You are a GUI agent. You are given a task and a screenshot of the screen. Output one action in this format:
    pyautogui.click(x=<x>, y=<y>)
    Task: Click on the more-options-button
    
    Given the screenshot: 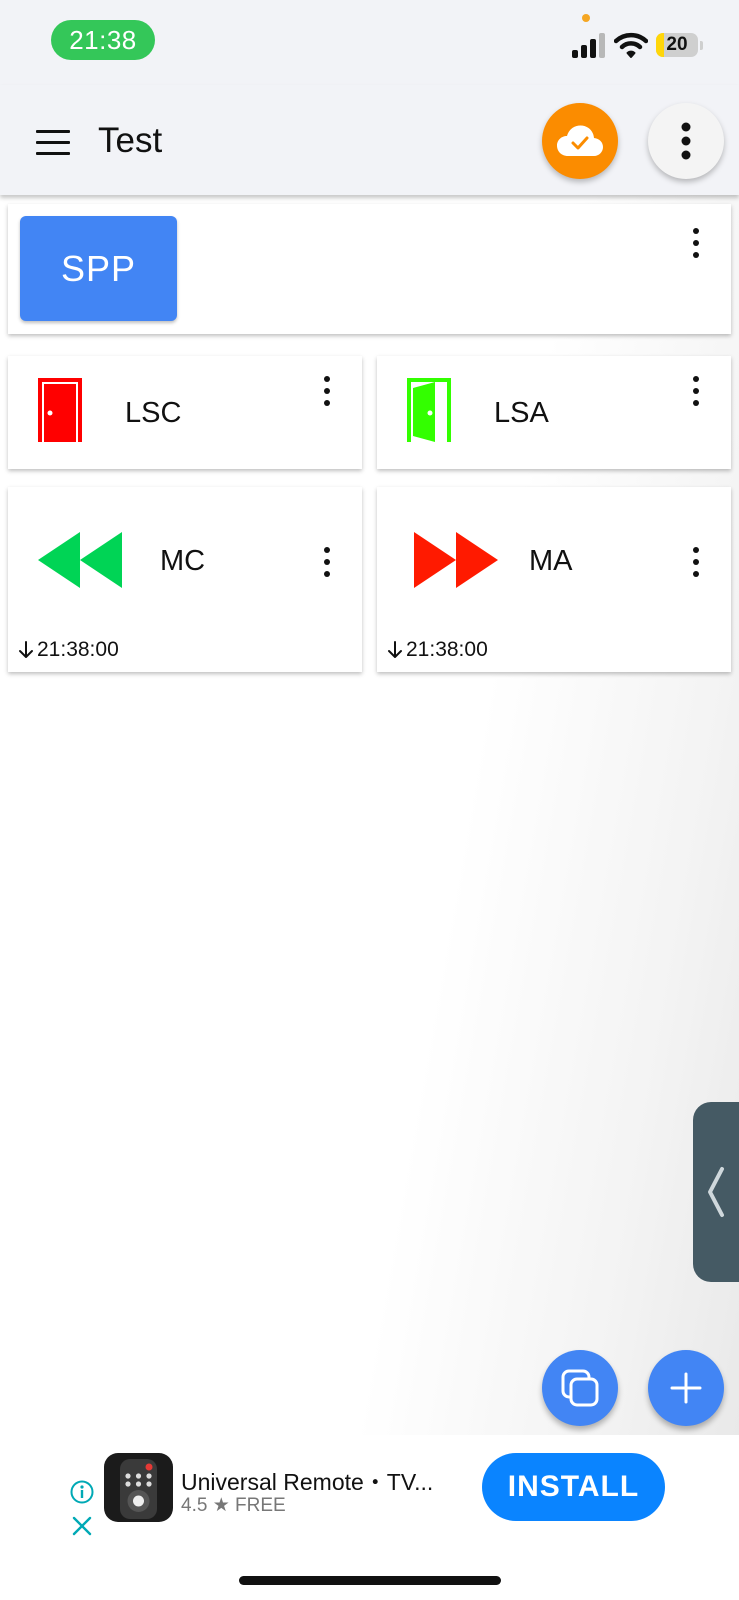 What is the action you would take?
    pyautogui.click(x=686, y=141)
    